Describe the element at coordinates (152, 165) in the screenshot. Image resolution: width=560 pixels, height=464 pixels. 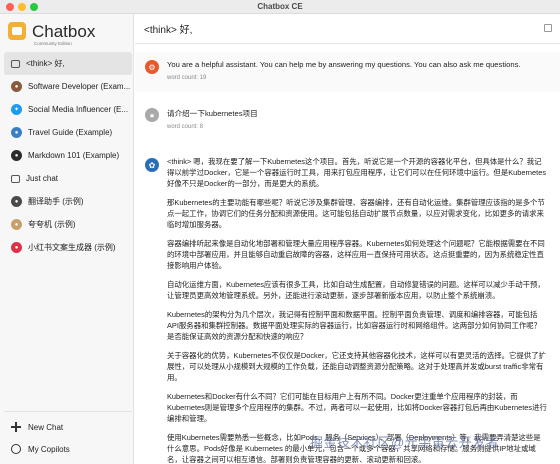
I see `assistant-avatar-icon: ✿` at that location.